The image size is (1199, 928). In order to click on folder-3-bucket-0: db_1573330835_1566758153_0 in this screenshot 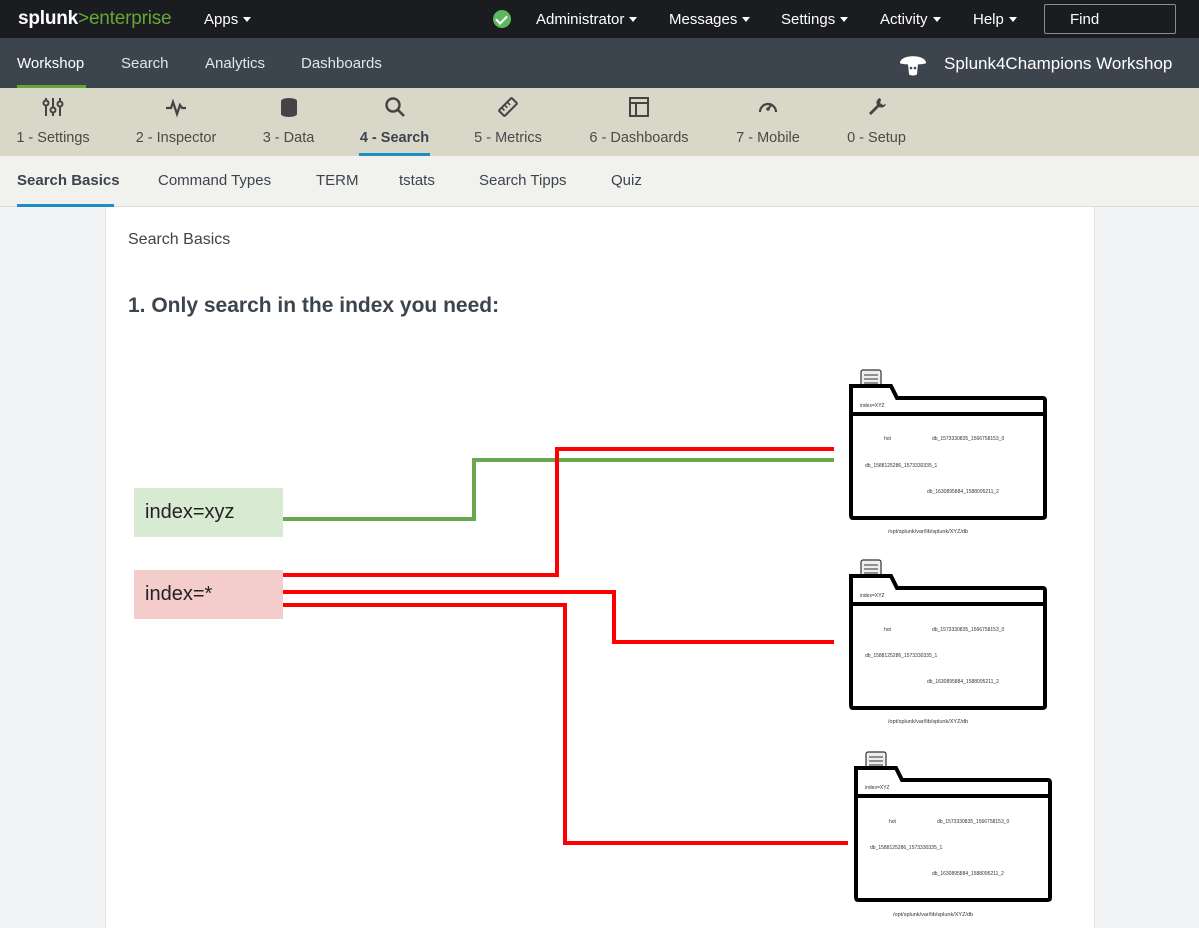, I will do `click(973, 822)`.